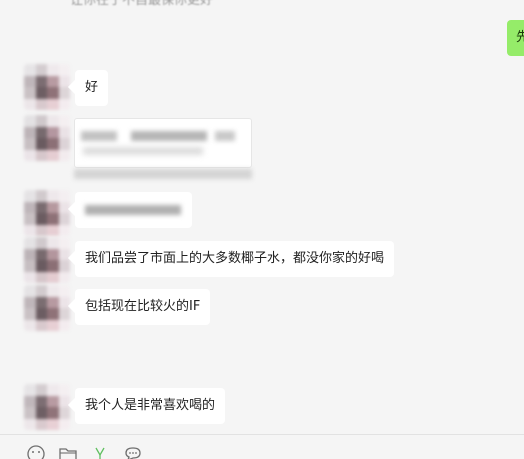 This screenshot has width=524, height=459. I want to click on message-bubble: 我个人是非常喜欢喝的, so click(150, 406).